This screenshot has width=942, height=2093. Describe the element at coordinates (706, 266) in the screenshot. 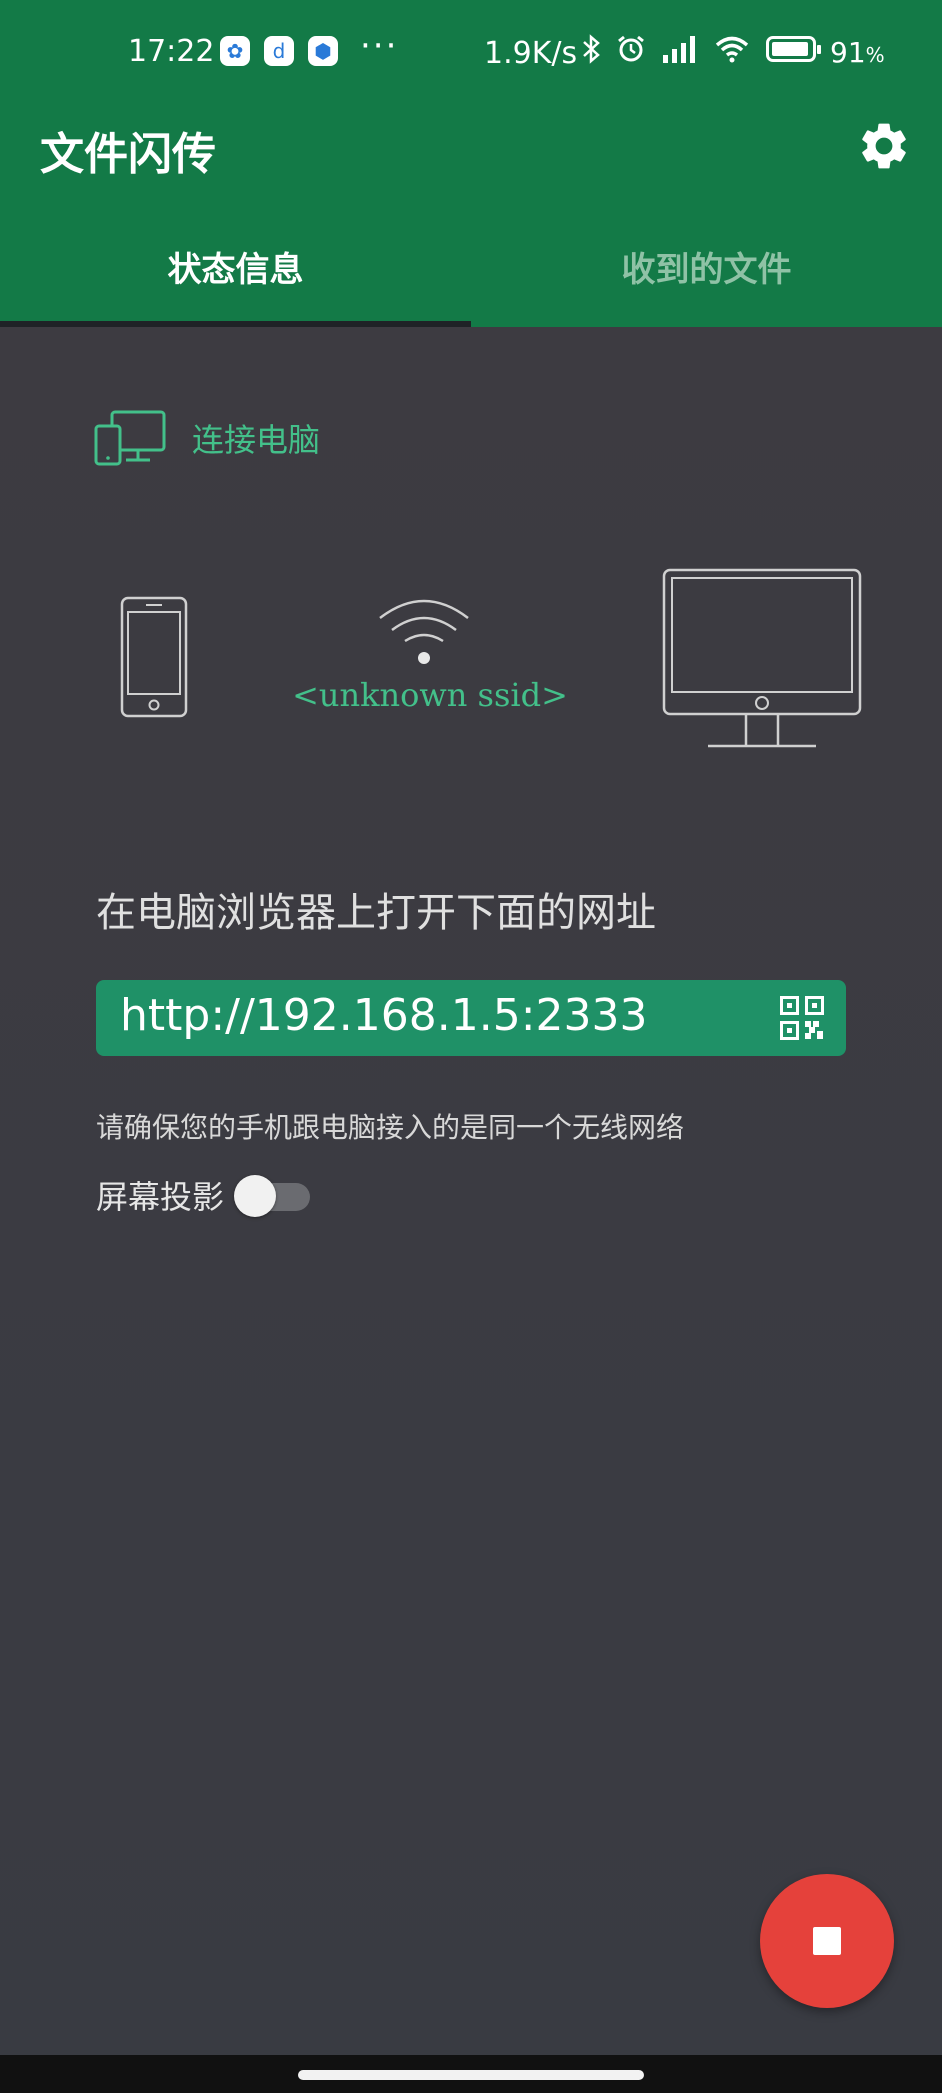

I see `tab-received-files: 收到的文件` at that location.